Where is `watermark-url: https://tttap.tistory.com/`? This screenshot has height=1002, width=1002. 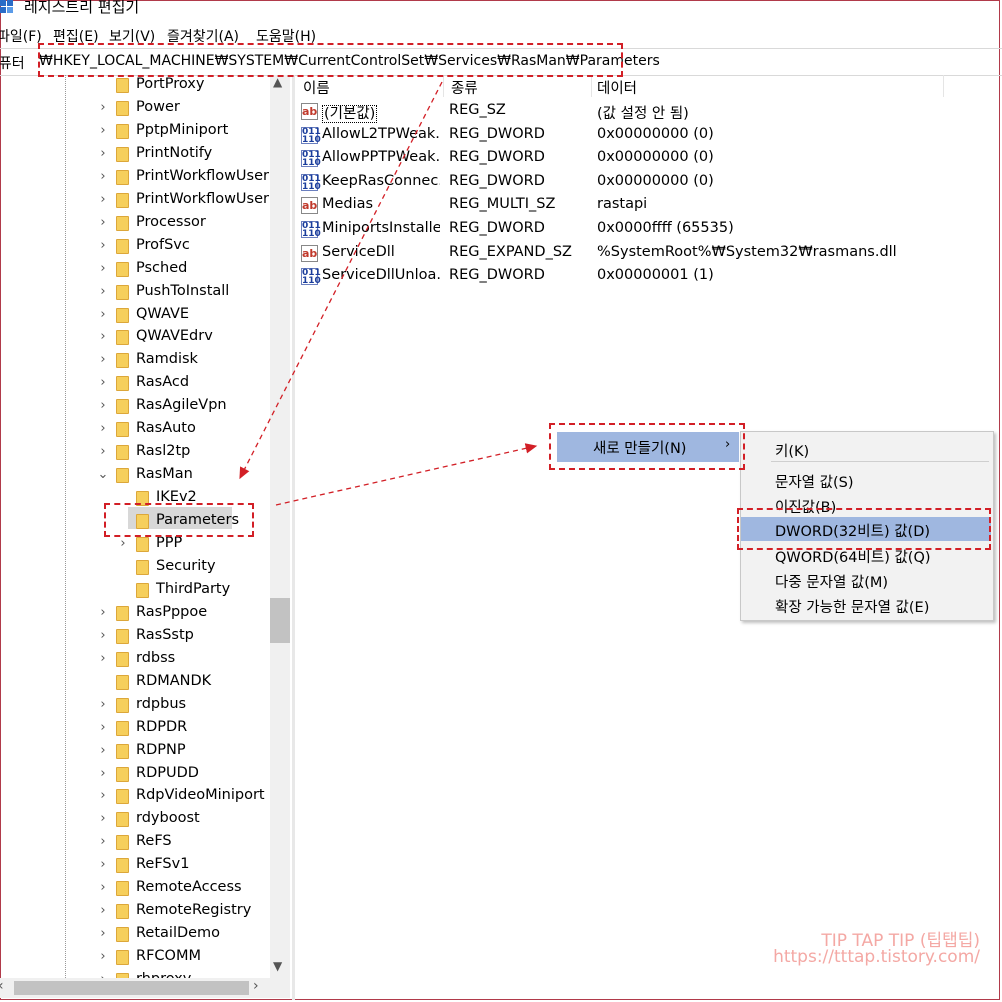
watermark-url: https://tttap.tistory.com/ is located at coordinates (876, 957).